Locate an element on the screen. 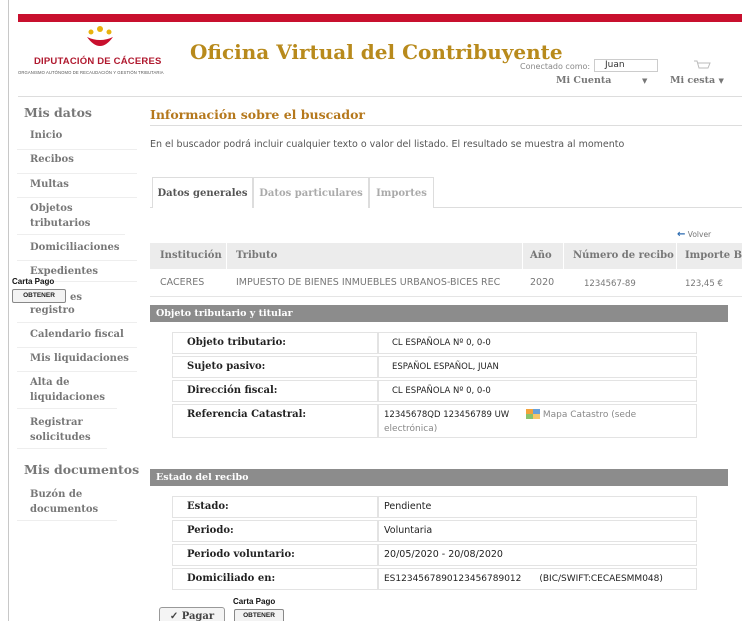  cart-menu: Mi cesta ▼ is located at coordinates (697, 80).